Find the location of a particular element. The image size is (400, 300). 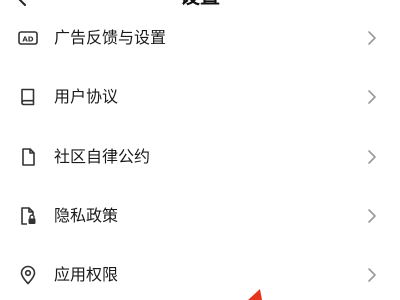

ad-icon: AD is located at coordinates (28, 38).